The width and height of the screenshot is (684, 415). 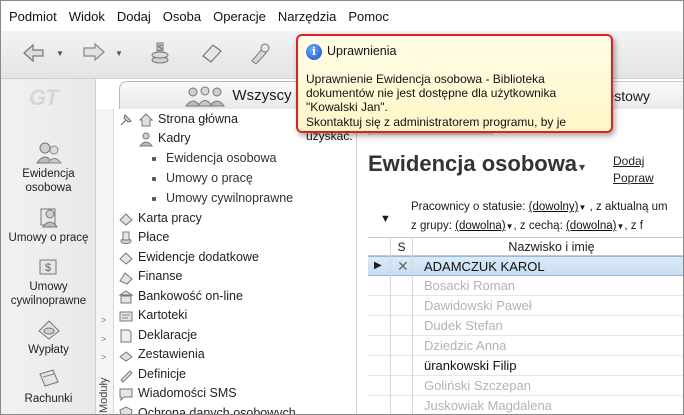 What do you see at coordinates (239, 16) in the screenshot?
I see `menu-operacje: Operacje` at bounding box center [239, 16].